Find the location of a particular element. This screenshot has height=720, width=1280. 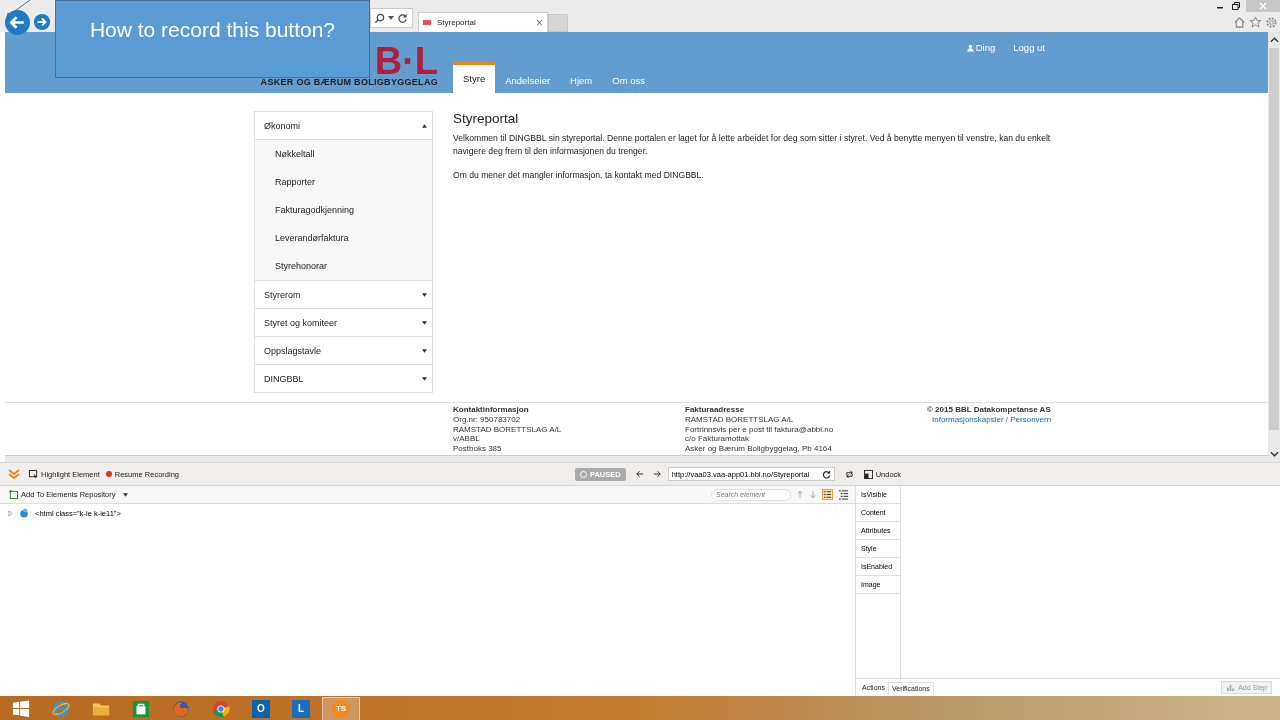

close-tab-button: × is located at coordinates (539, 22).